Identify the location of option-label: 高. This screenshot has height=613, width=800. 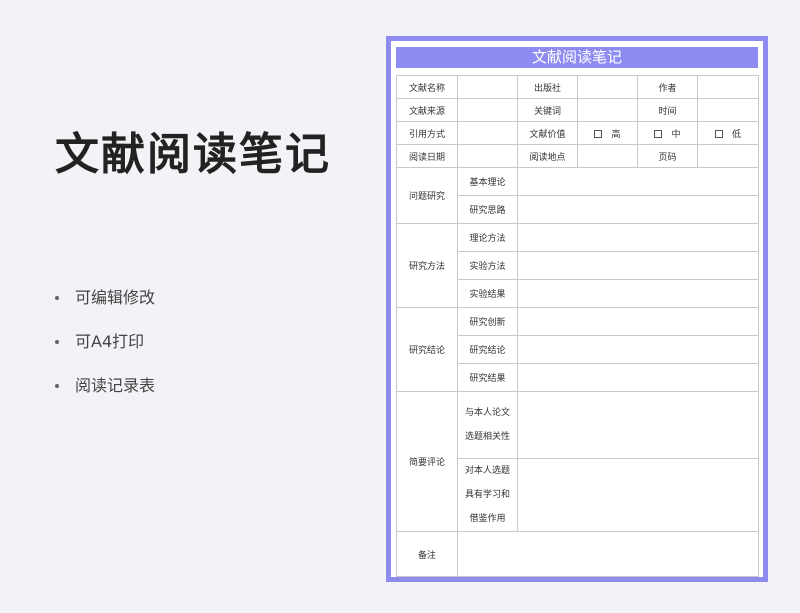
(616, 134).